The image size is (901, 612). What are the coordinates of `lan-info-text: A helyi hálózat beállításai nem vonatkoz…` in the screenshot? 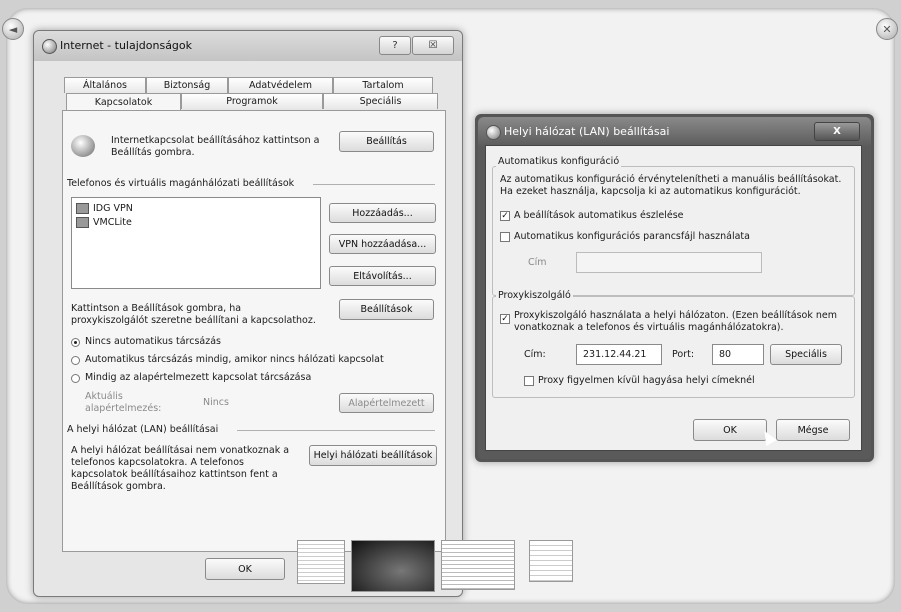 It's located at (180, 468).